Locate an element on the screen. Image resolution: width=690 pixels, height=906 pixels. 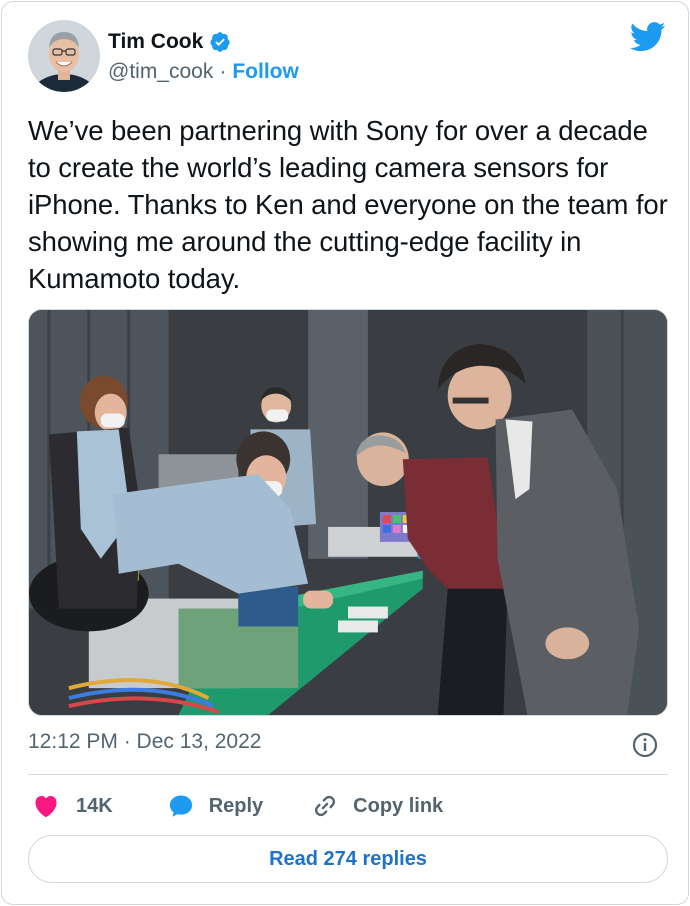
divider is located at coordinates (348, 774).